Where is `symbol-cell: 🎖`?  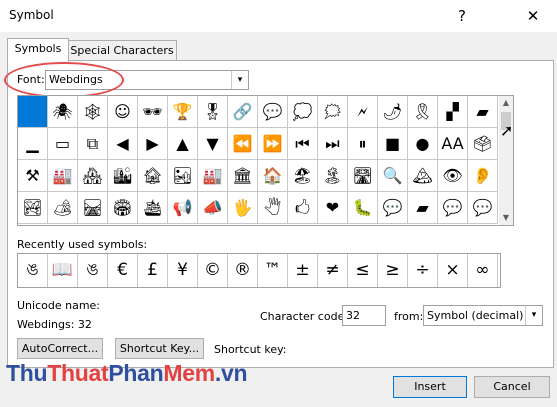 symbol-cell: 🎖 is located at coordinates (213, 112).